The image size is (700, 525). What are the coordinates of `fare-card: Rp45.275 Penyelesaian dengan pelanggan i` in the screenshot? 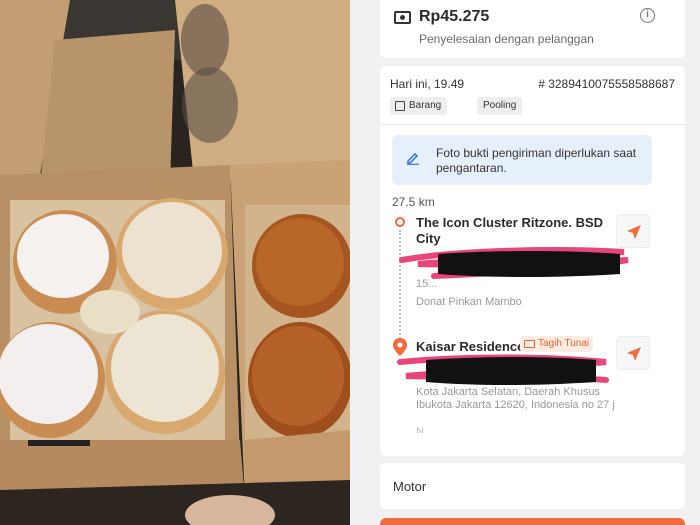 It's located at (532, 29).